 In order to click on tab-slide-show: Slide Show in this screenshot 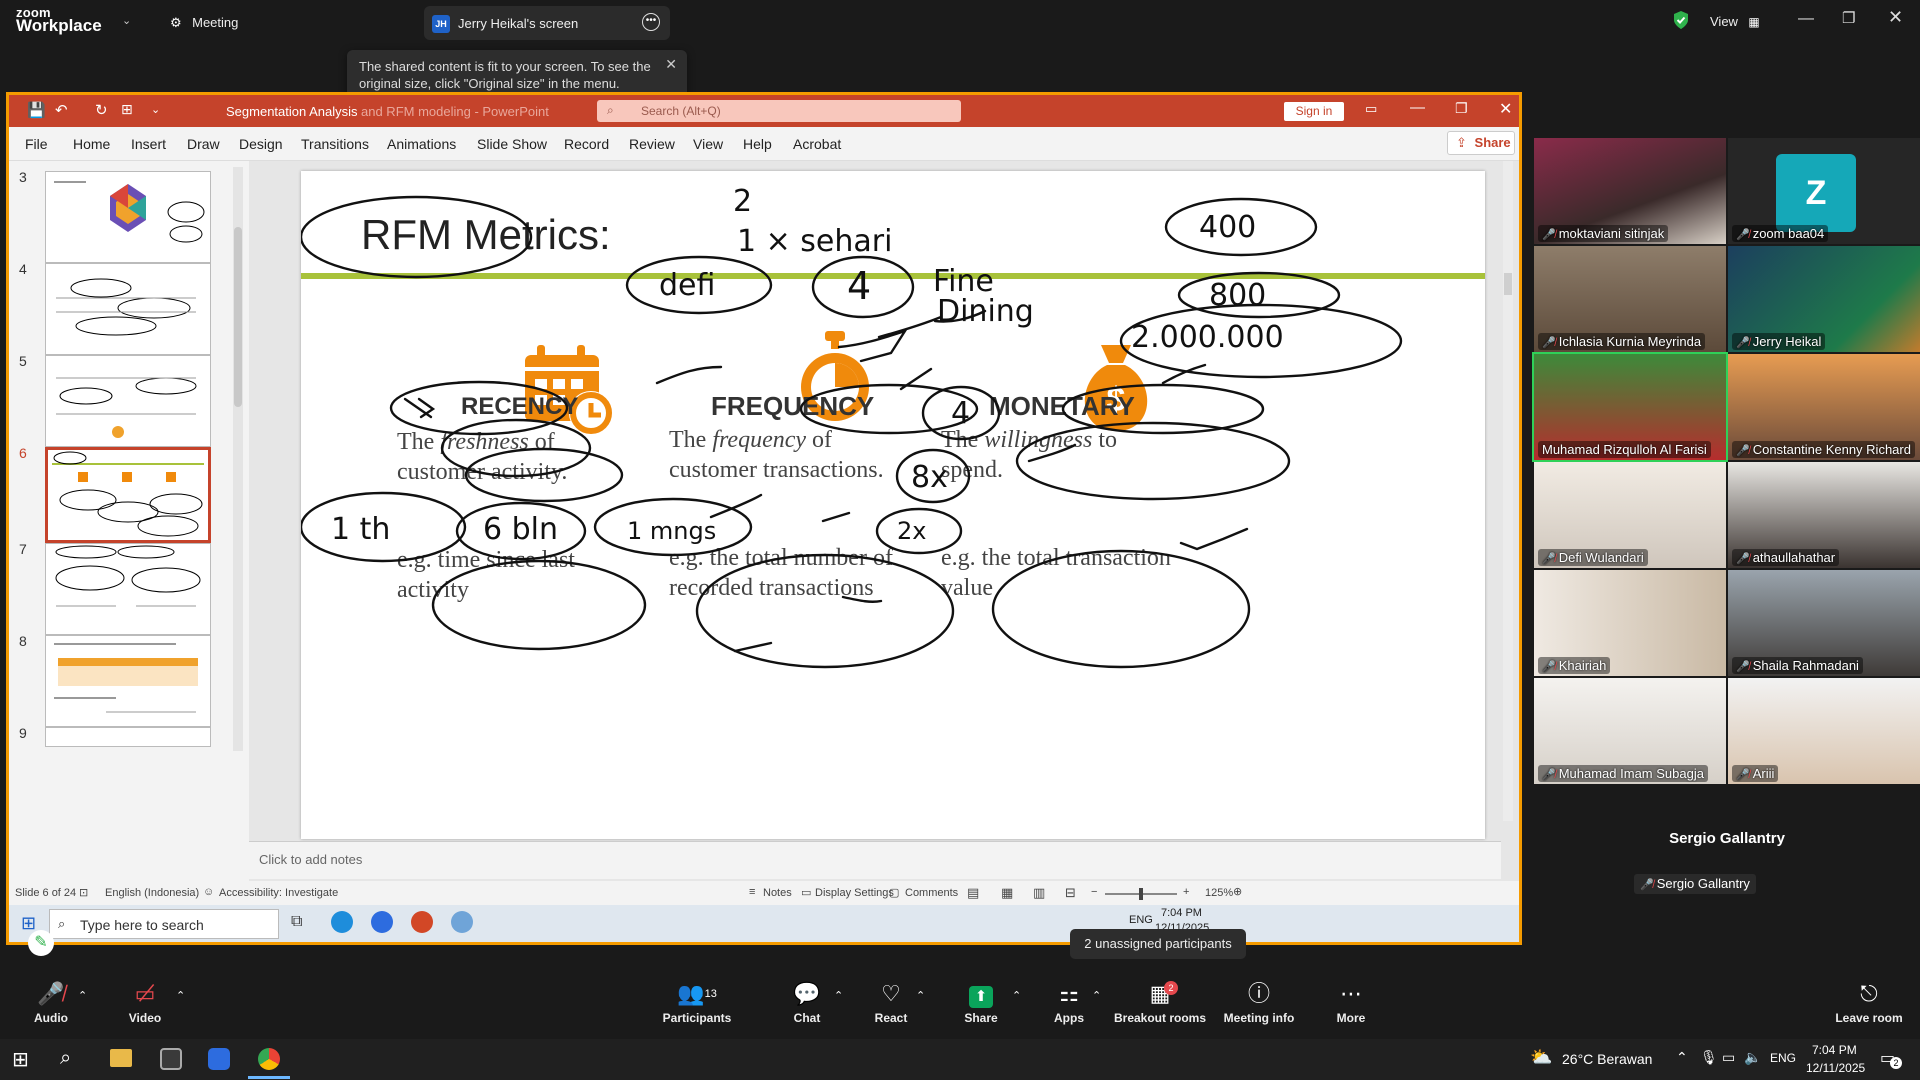, I will do `click(512, 144)`.